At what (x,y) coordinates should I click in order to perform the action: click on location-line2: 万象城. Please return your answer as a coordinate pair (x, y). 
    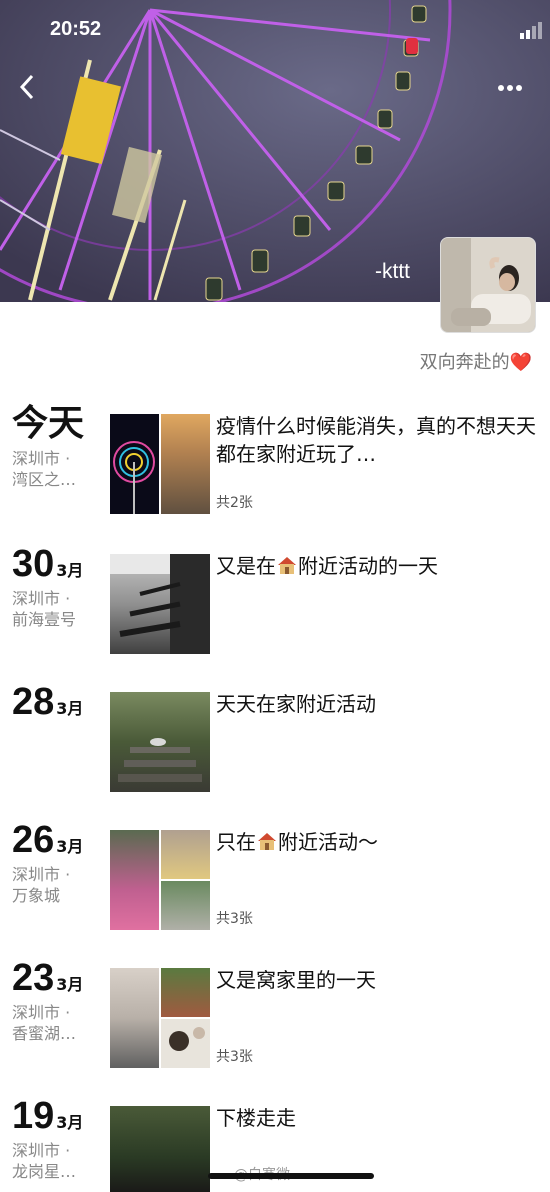
    Looking at the image, I should click on (36, 895).